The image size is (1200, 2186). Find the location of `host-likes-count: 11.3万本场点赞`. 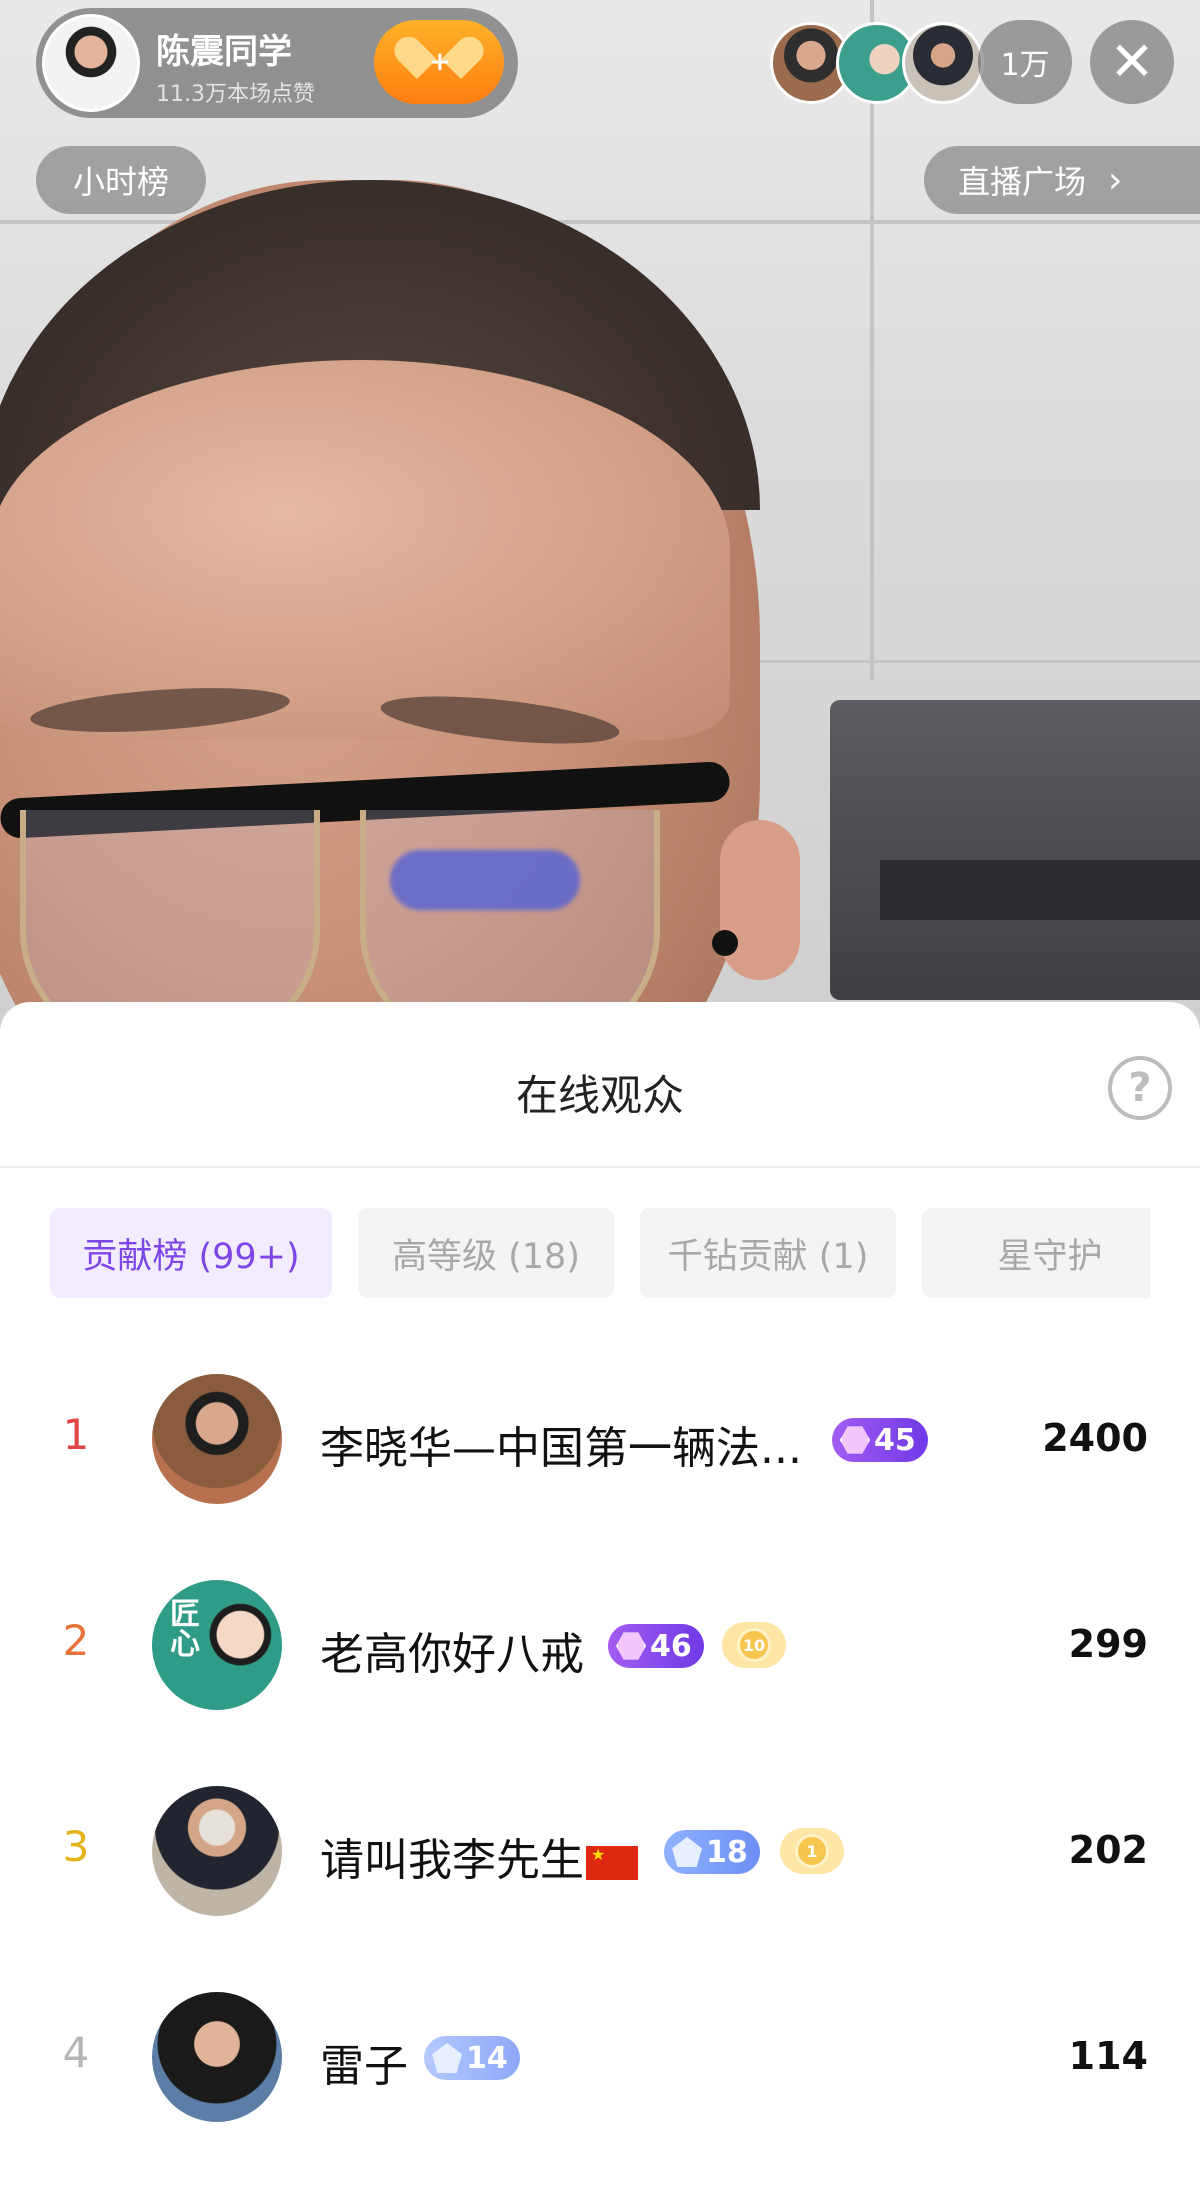

host-likes-count: 11.3万本场点赞 is located at coordinates (235, 94).